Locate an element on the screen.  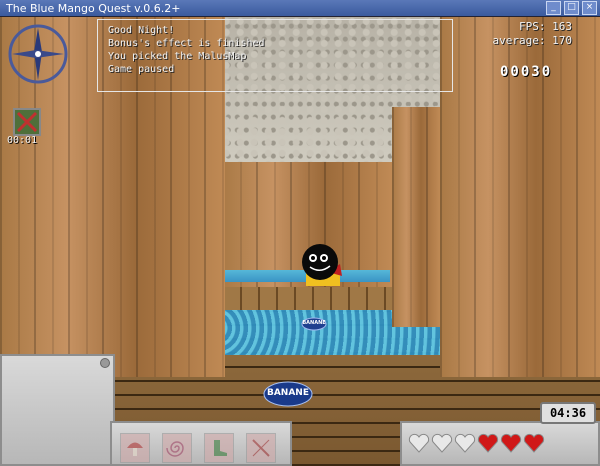
average-label: average: is located at coordinates (519, 40).